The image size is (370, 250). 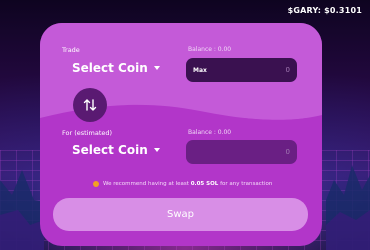 What do you see at coordinates (324, 10) in the screenshot?
I see `token-price: $GARY: $0.3101` at bounding box center [324, 10].